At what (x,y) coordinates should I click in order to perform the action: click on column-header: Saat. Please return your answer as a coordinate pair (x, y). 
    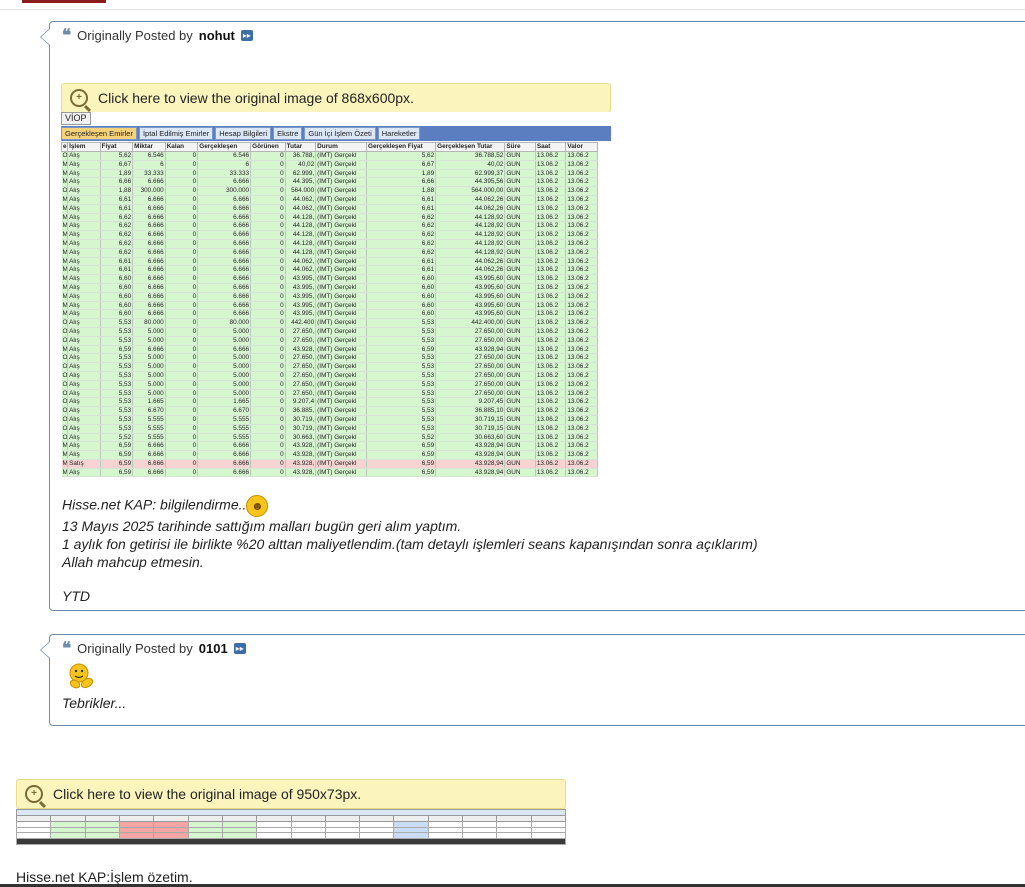
    Looking at the image, I should click on (550, 147).